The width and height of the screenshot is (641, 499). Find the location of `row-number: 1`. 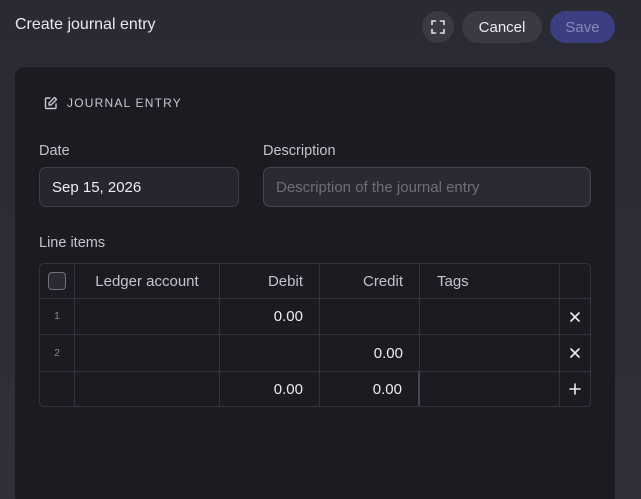

row-number: 1 is located at coordinates (57, 316).